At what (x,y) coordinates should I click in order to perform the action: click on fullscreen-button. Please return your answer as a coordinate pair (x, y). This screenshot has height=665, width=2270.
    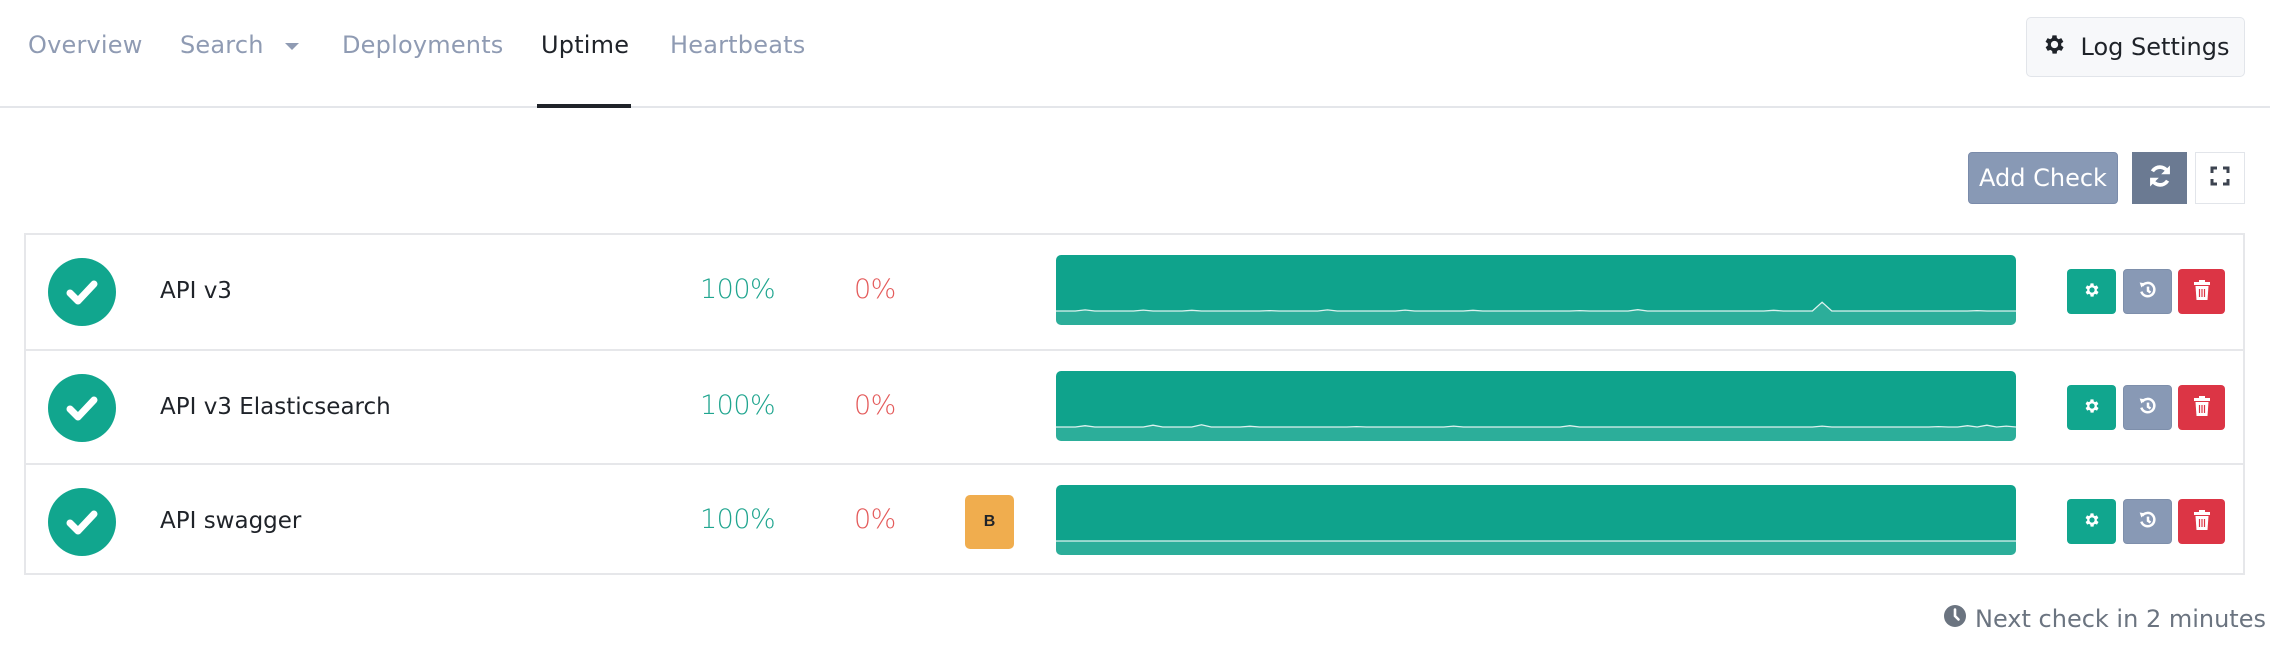
    Looking at the image, I should click on (2220, 178).